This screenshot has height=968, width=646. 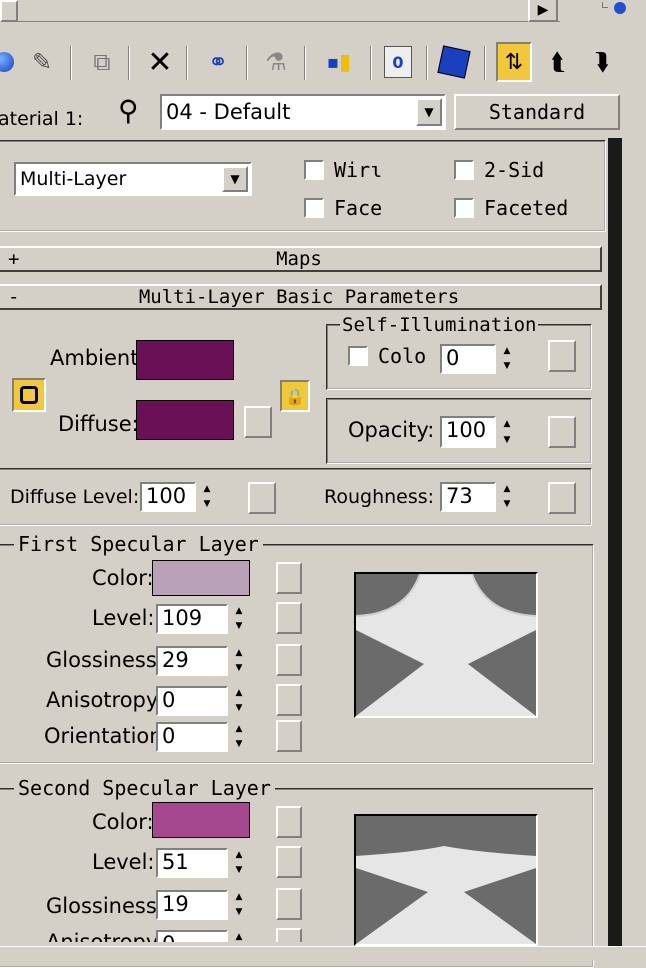 I want to click on first-color-map-button, so click(x=289, y=578).